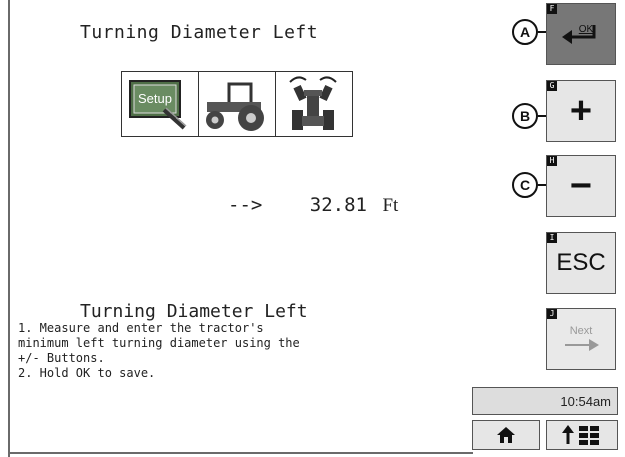  What do you see at coordinates (582, 345) in the screenshot?
I see `arrow-right-icon` at bounding box center [582, 345].